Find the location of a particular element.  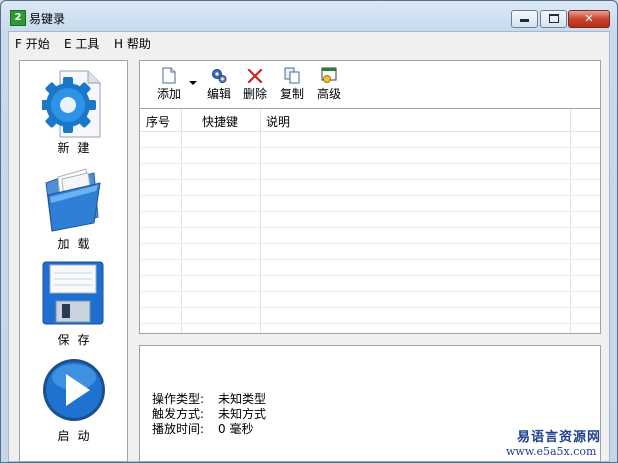

window-title: 易键录 is located at coordinates (47, 19).